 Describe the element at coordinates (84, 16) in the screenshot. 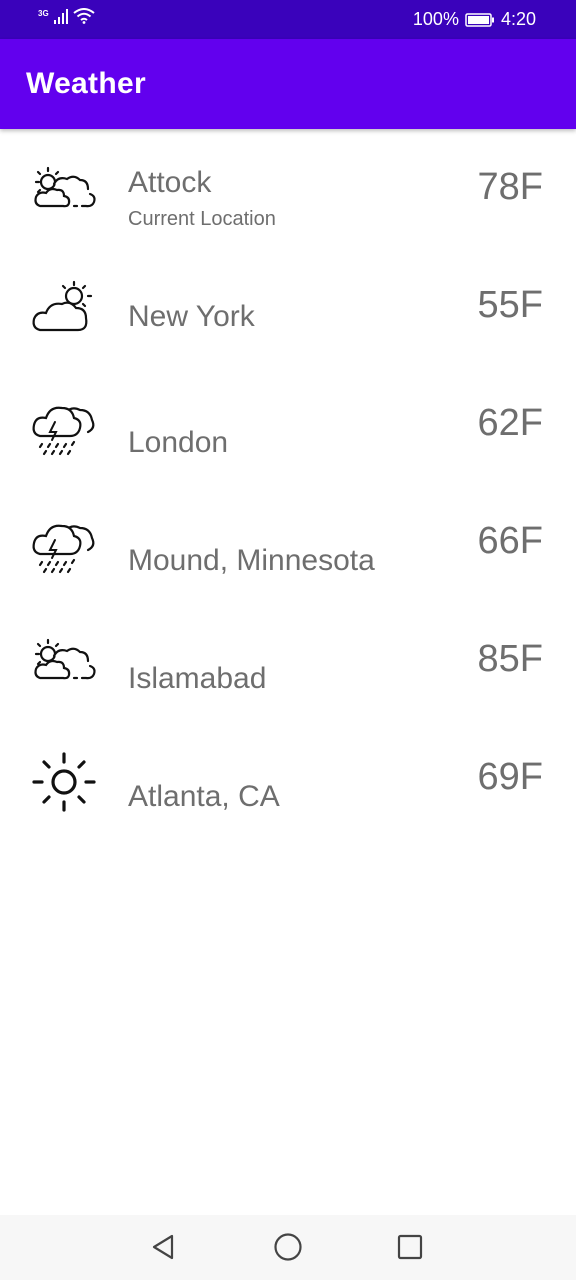

I see `wifi-icon` at that location.